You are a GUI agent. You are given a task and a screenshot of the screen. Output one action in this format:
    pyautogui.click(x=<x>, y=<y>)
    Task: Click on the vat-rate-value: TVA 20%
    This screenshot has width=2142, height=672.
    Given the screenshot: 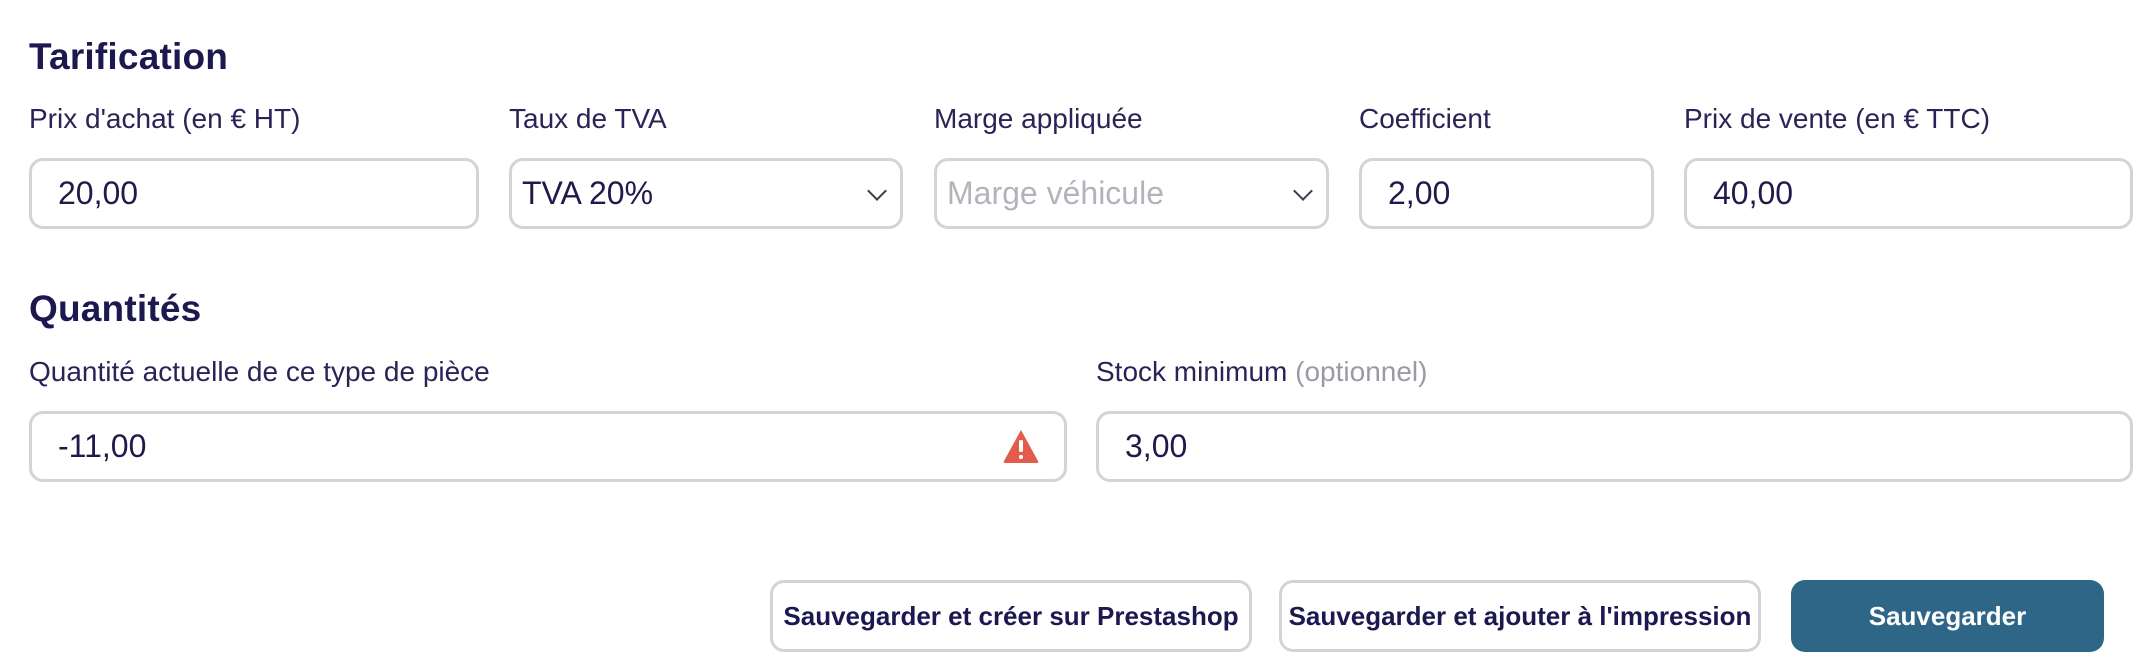 What is the action you would take?
    pyautogui.click(x=588, y=193)
    